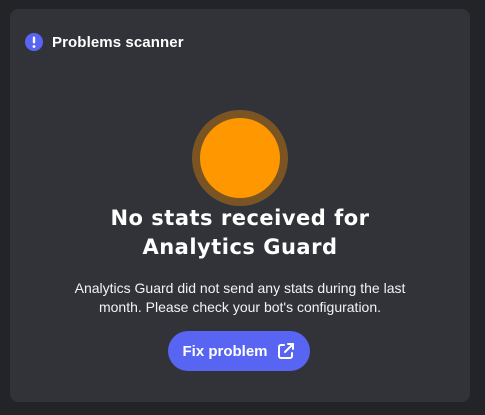  I want to click on status-title-line-2: Analytics Guard, so click(240, 247).